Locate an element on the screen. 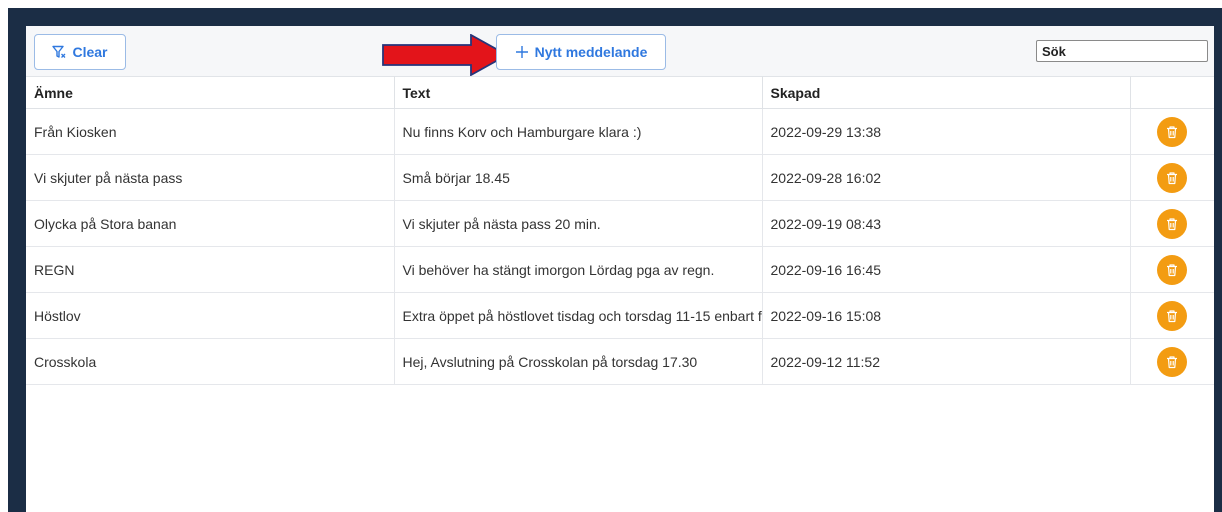 The image size is (1222, 512). cell-created: 2022-09-29 13:38 is located at coordinates (946, 131).